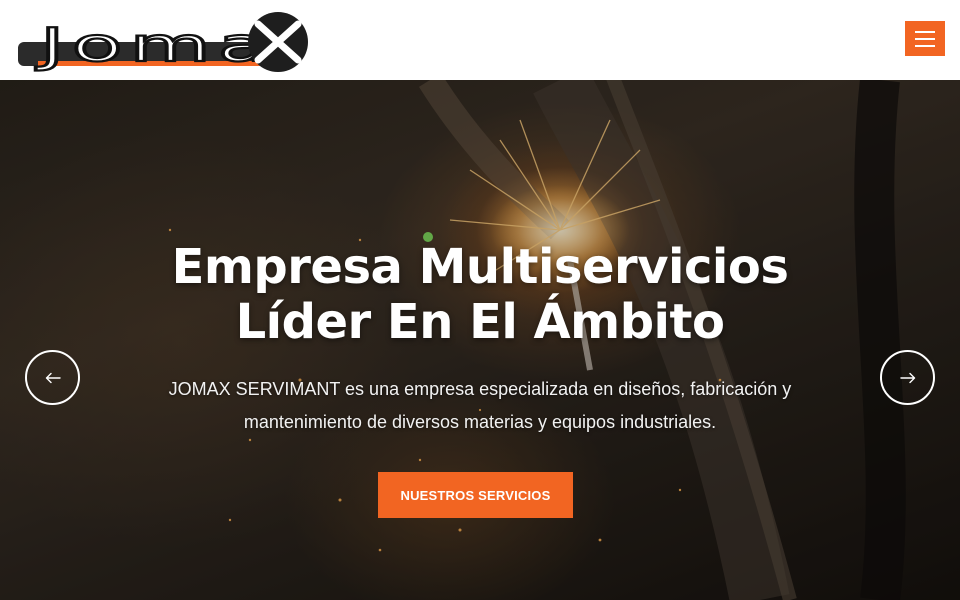  What do you see at coordinates (155, 45) in the screenshot?
I see `svg-text: Joma` at bounding box center [155, 45].